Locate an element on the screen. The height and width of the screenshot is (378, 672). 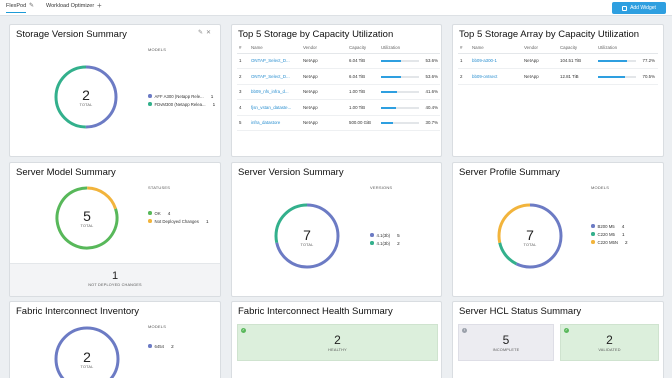
row-name-link: bb09-ontsect is located at coordinates (496, 76).